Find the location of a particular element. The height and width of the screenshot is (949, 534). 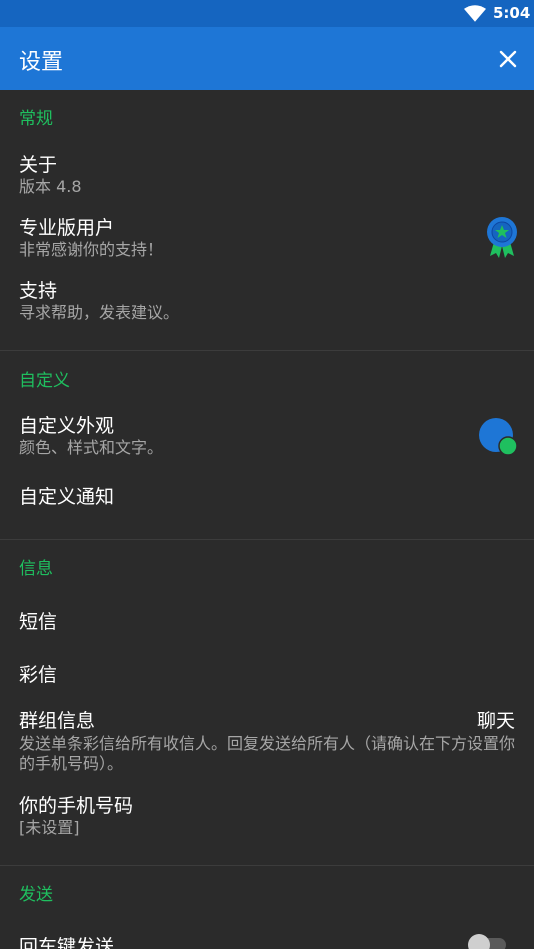

custom-notifications-row: 自定义通知 is located at coordinates (267, 497).